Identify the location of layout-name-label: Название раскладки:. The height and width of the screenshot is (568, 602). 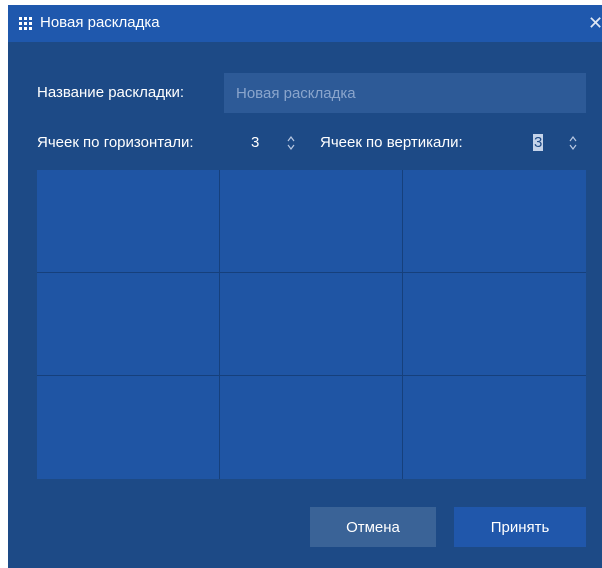
(111, 92).